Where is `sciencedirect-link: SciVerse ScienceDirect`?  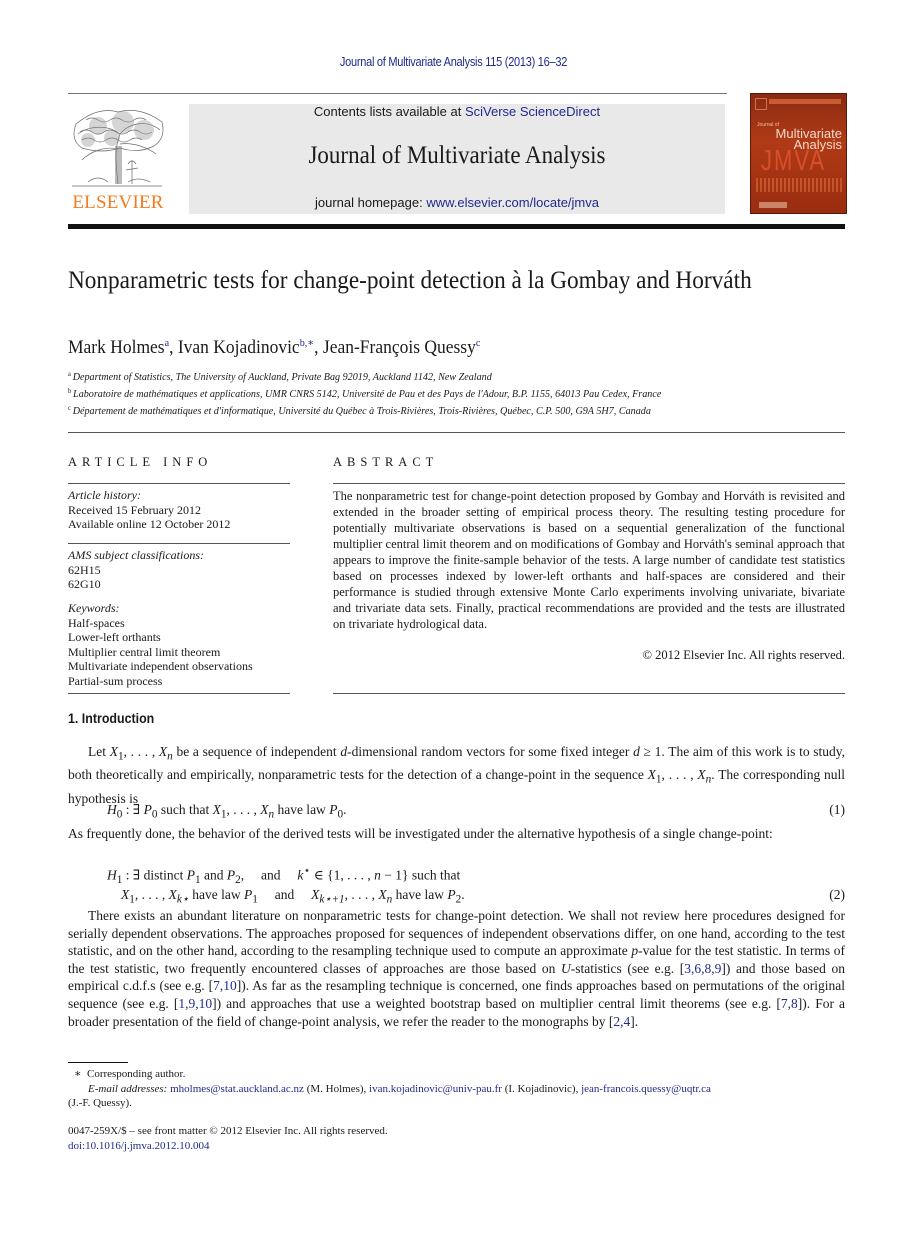
sciencedirect-link: SciVerse ScienceDirect is located at coordinates (532, 111).